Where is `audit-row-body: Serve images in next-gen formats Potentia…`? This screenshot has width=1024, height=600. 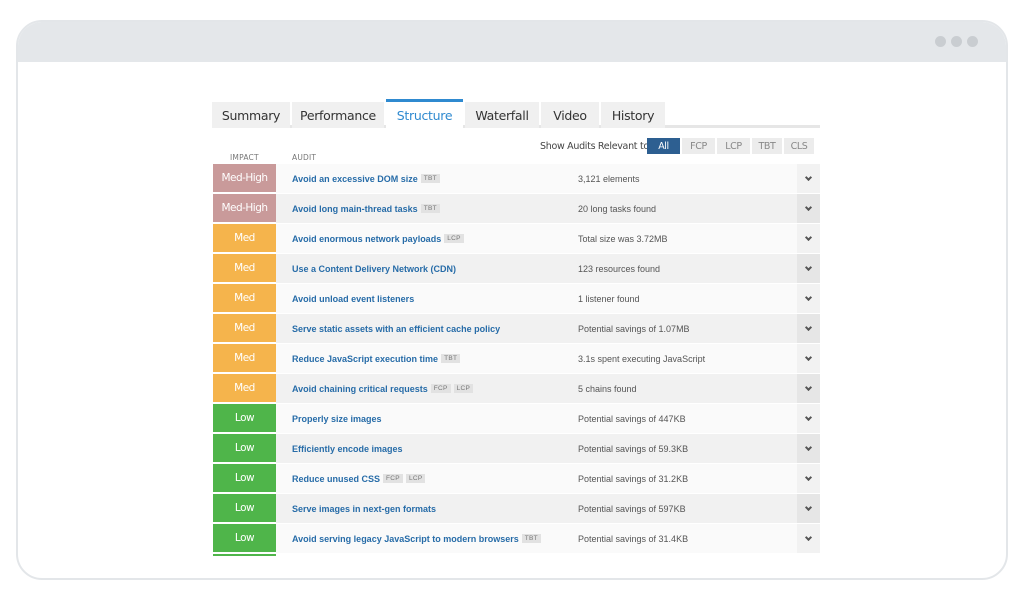 audit-row-body: Serve images in next-gen formats Potentia… is located at coordinates (548, 508).